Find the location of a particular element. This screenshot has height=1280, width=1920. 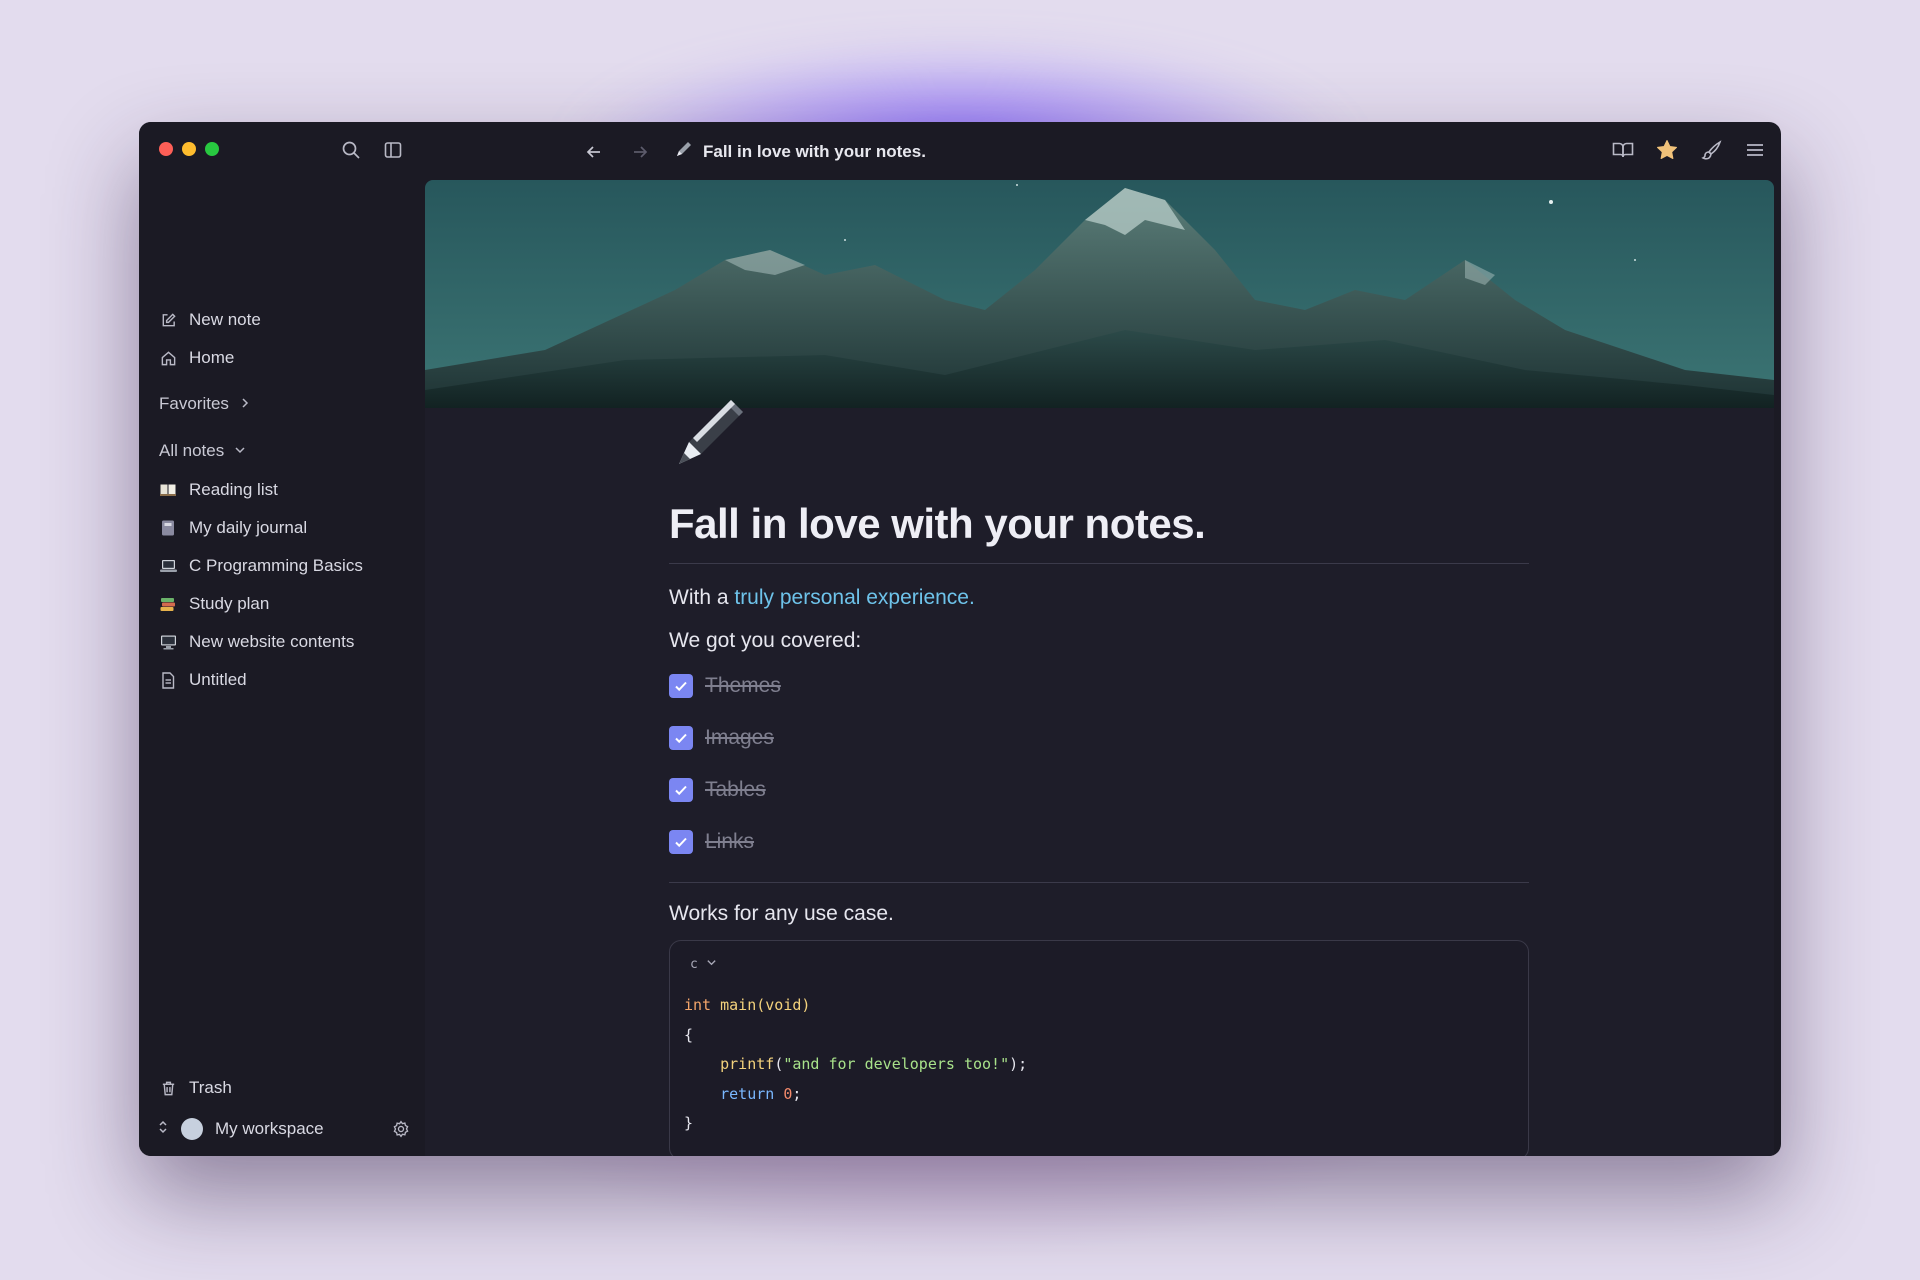

code-language-label: c is located at coordinates (694, 964).